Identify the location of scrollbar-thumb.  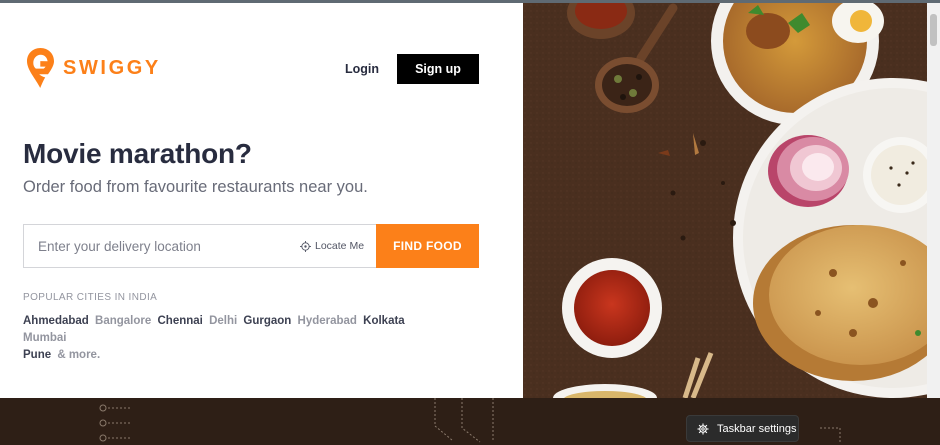
(933, 30).